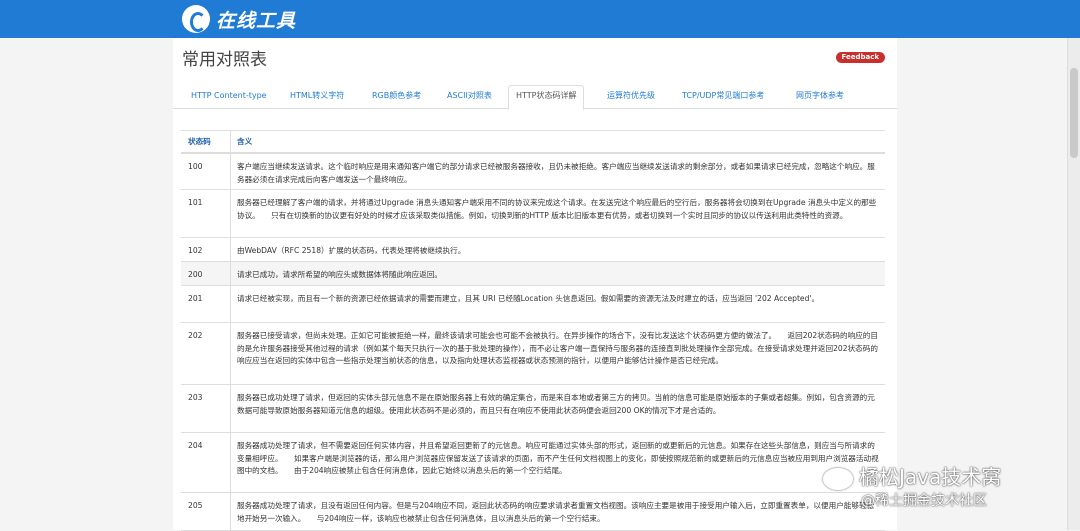 The width and height of the screenshot is (1080, 531). Describe the element at coordinates (540, 19) in the screenshot. I see `top-navbar: 在线工具` at that location.